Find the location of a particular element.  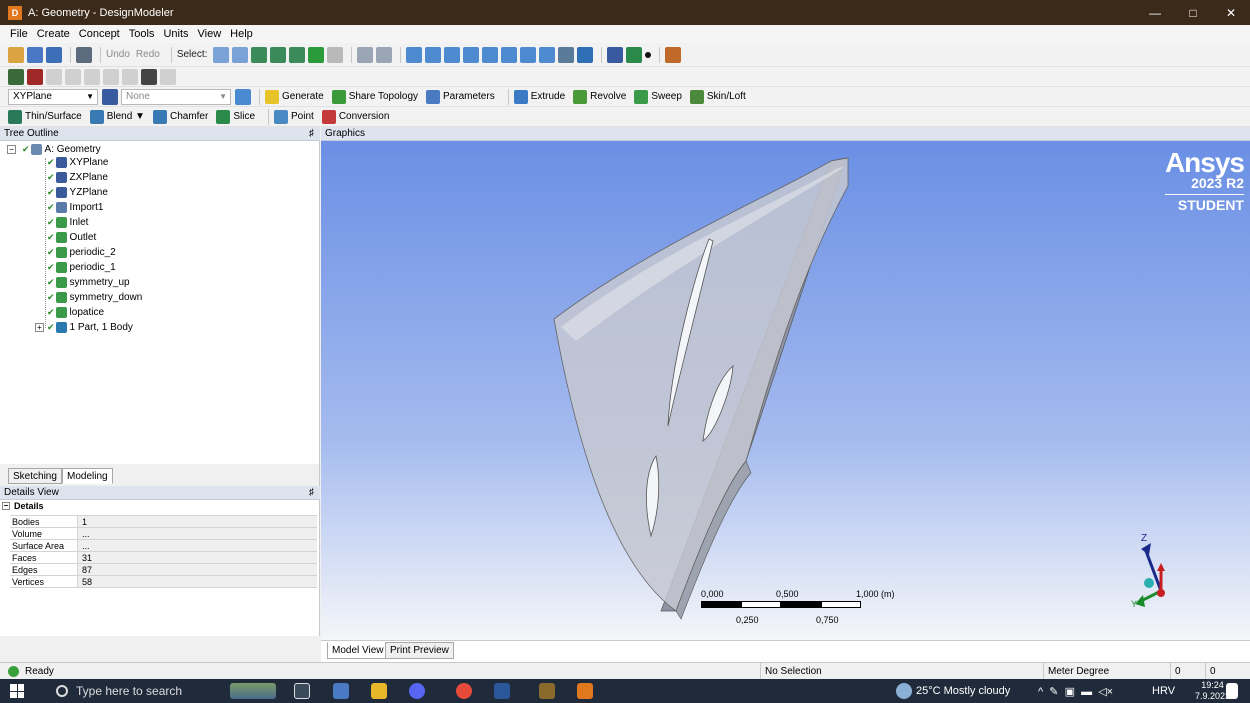

select-faces-icon is located at coordinates (297, 54).